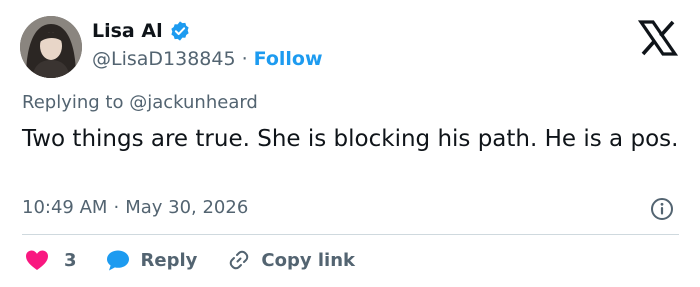 The width and height of the screenshot is (700, 287). Describe the element at coordinates (193, 102) in the screenshot. I see `replying-handle-link: @jackunheard` at that location.